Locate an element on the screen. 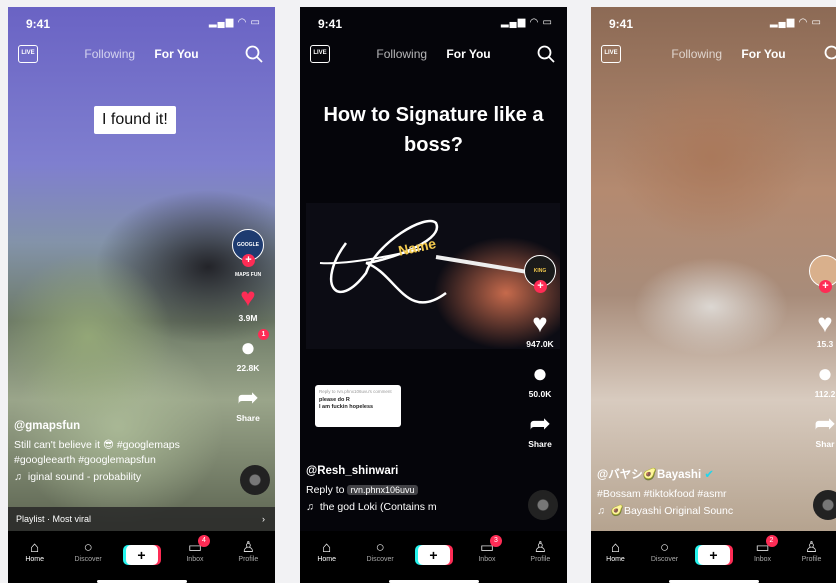 The height and width of the screenshot is (583, 836). caption: #Bossam #tiktokfood #asmr is located at coordinates (662, 494).